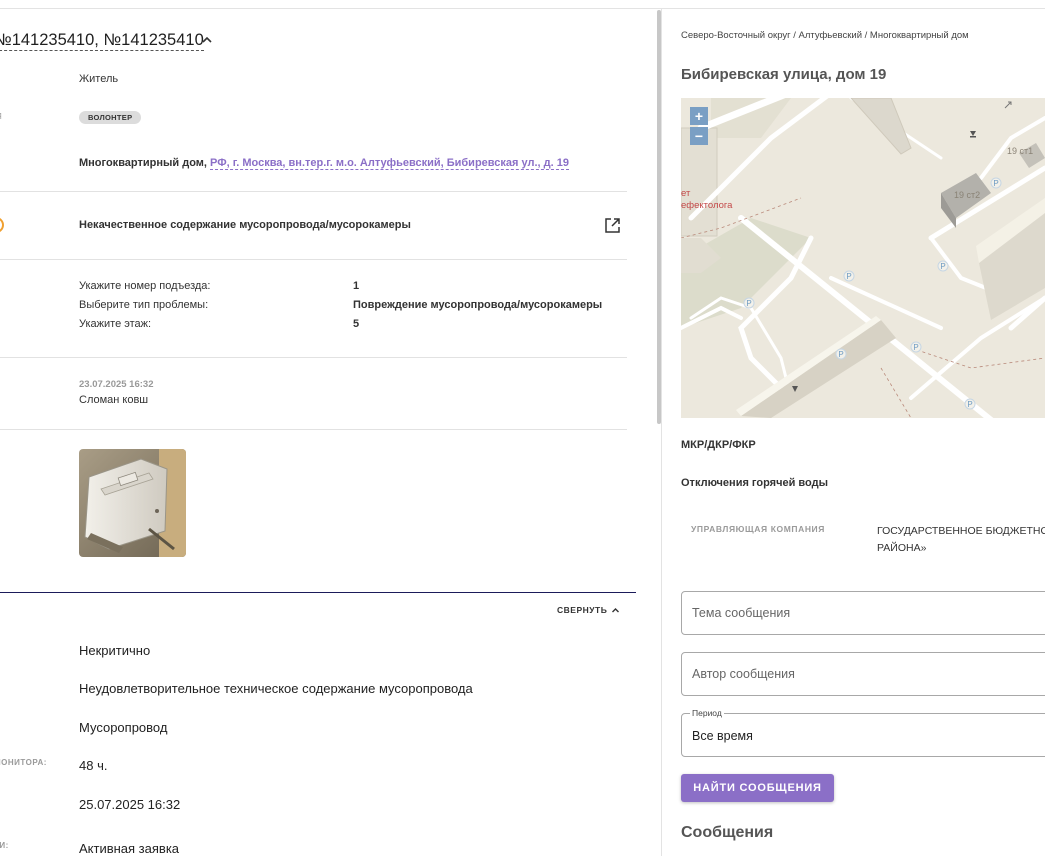  What do you see at coordinates (123, 727) in the screenshot?
I see `object-type-value: Мусоропровод` at bounding box center [123, 727].